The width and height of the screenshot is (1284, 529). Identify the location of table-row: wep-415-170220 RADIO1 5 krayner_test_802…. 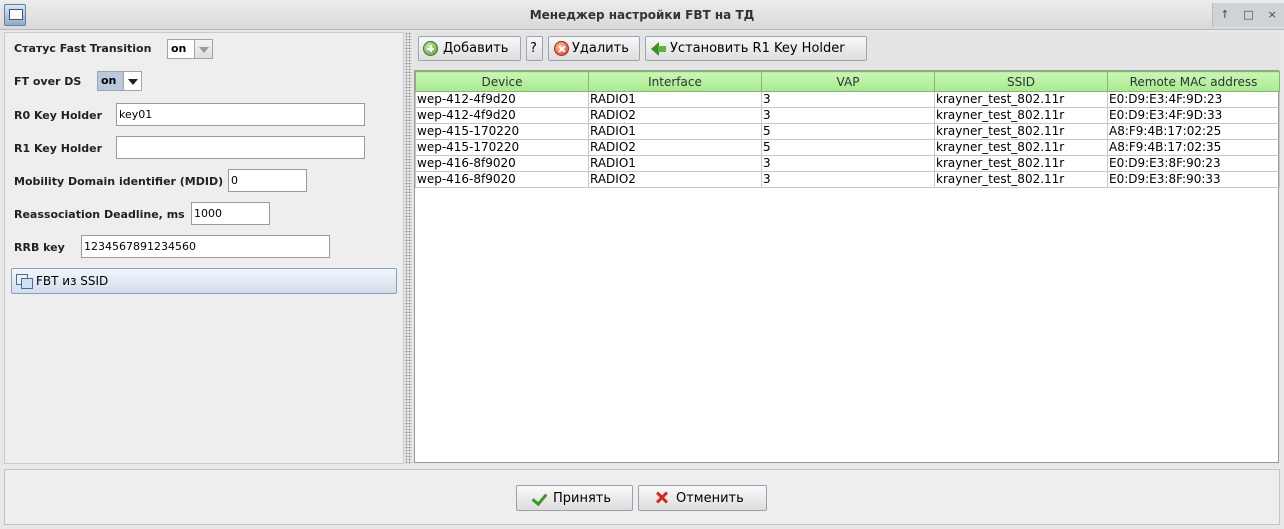
(847, 131).